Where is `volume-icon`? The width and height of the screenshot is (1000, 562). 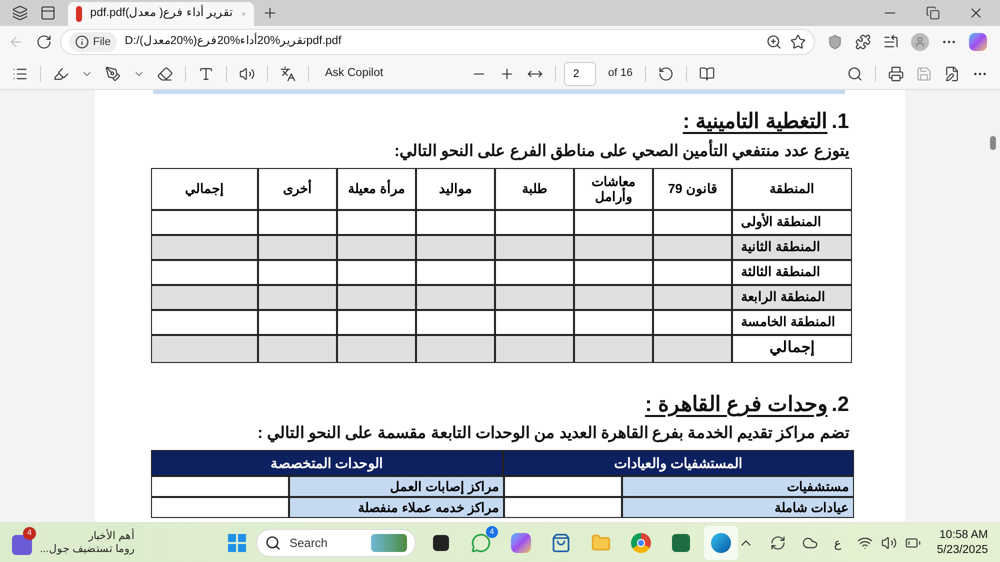
volume-icon is located at coordinates (888, 542).